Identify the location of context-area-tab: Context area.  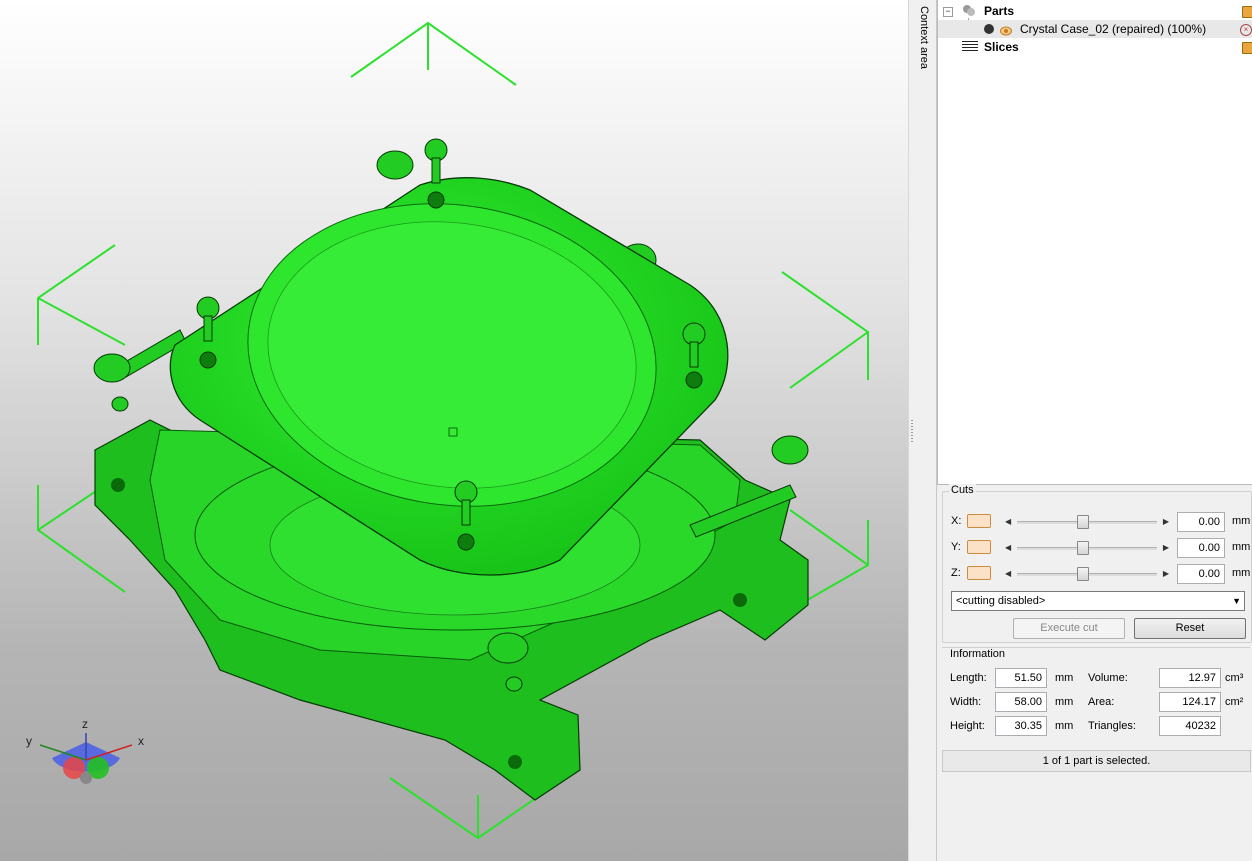
(925, 430).